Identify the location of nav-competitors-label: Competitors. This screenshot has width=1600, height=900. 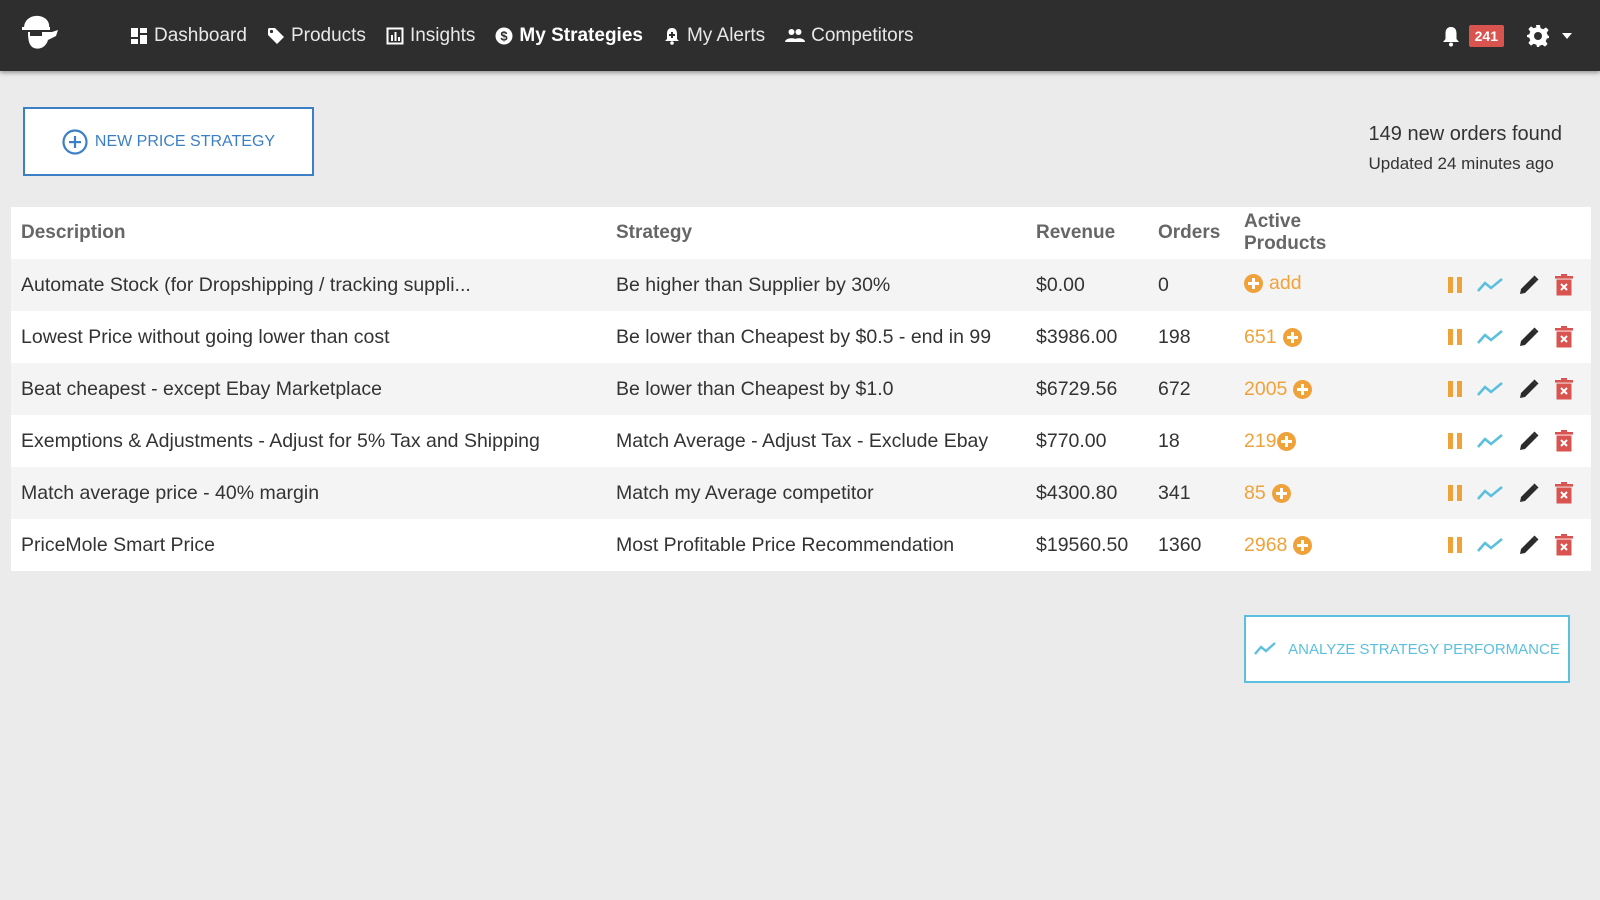
(862, 35).